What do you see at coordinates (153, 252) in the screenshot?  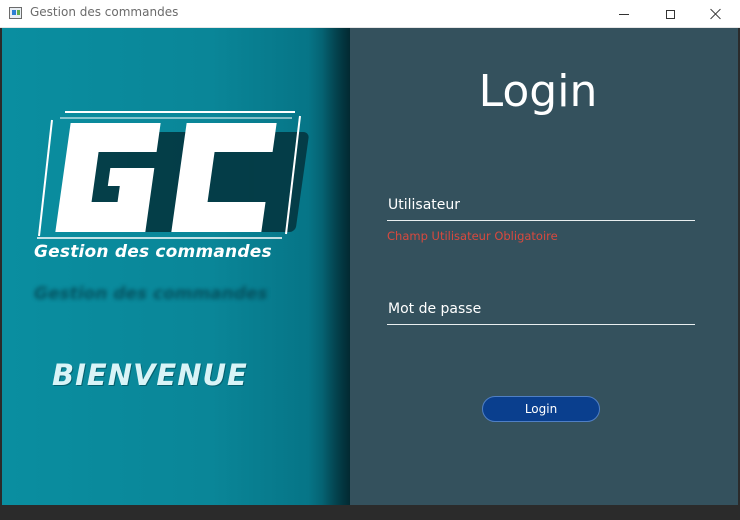 I see `logo-subtitle: Gestion des commandes` at bounding box center [153, 252].